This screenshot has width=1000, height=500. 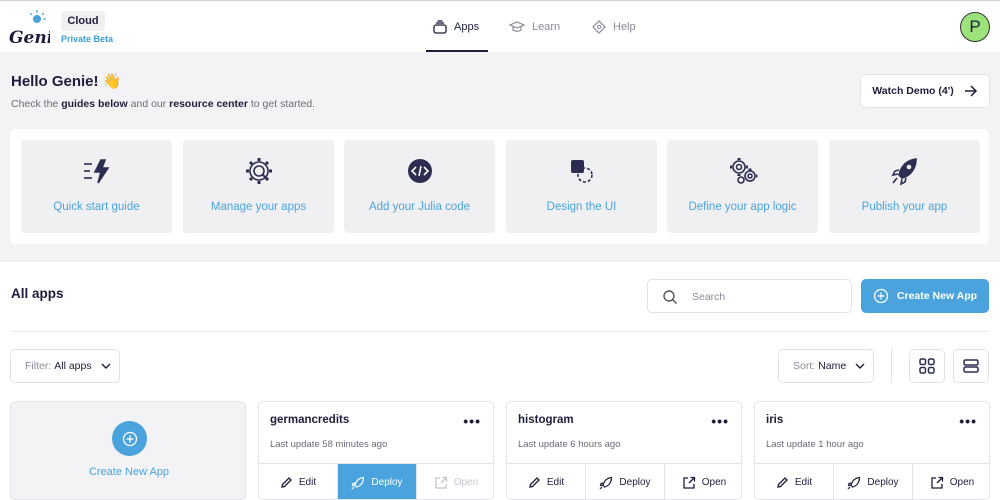 I want to click on app-last-update: Last update 6 hours ago, so click(x=569, y=444).